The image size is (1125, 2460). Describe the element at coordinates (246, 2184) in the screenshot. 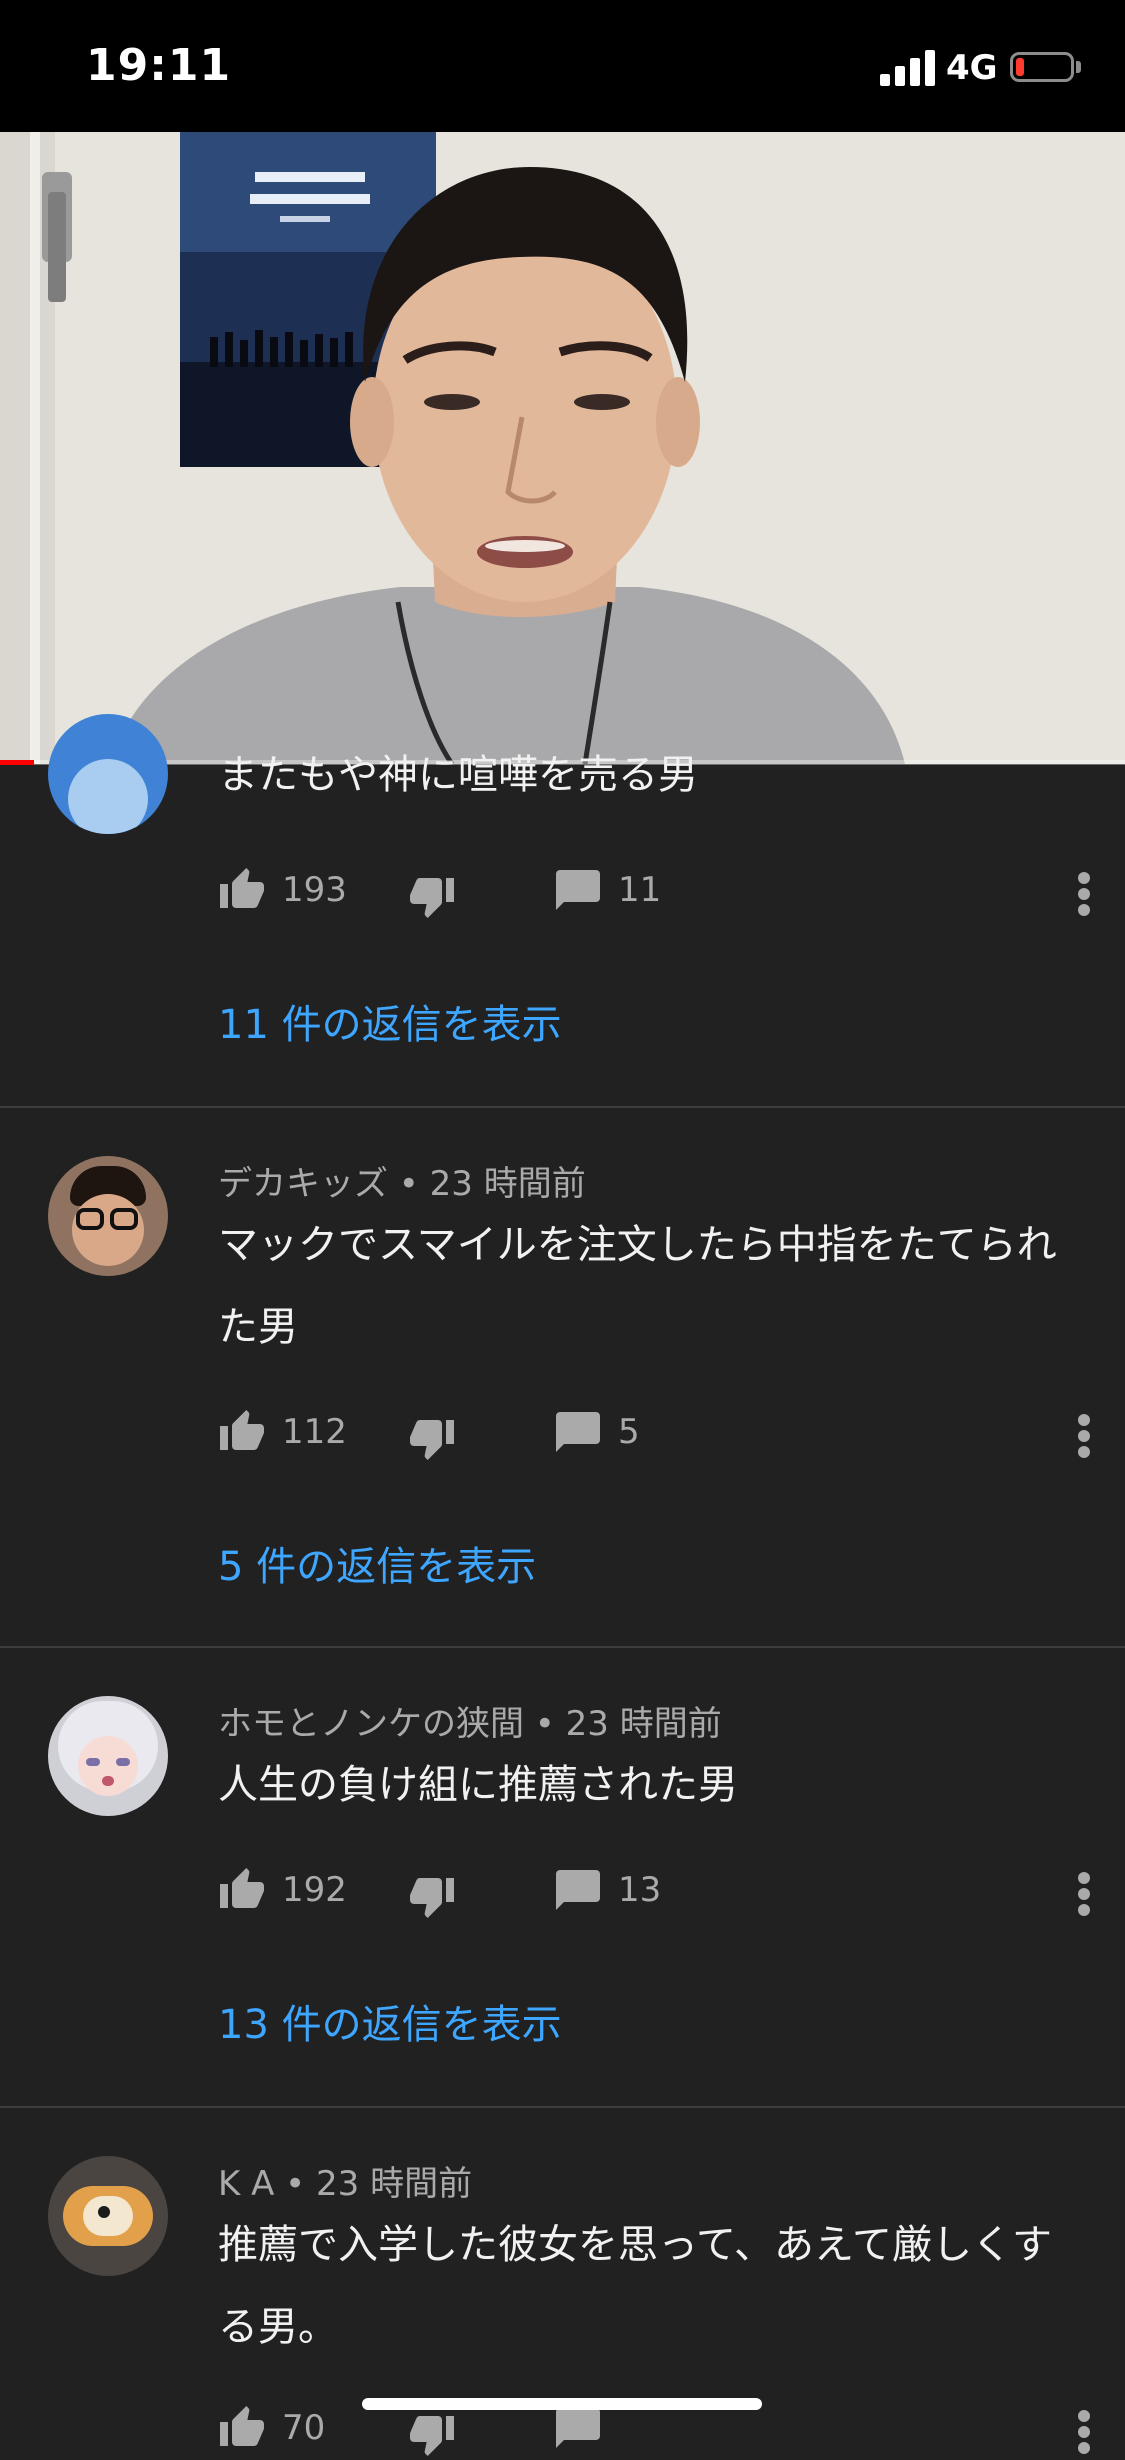

I see `comment-author: K A` at that location.